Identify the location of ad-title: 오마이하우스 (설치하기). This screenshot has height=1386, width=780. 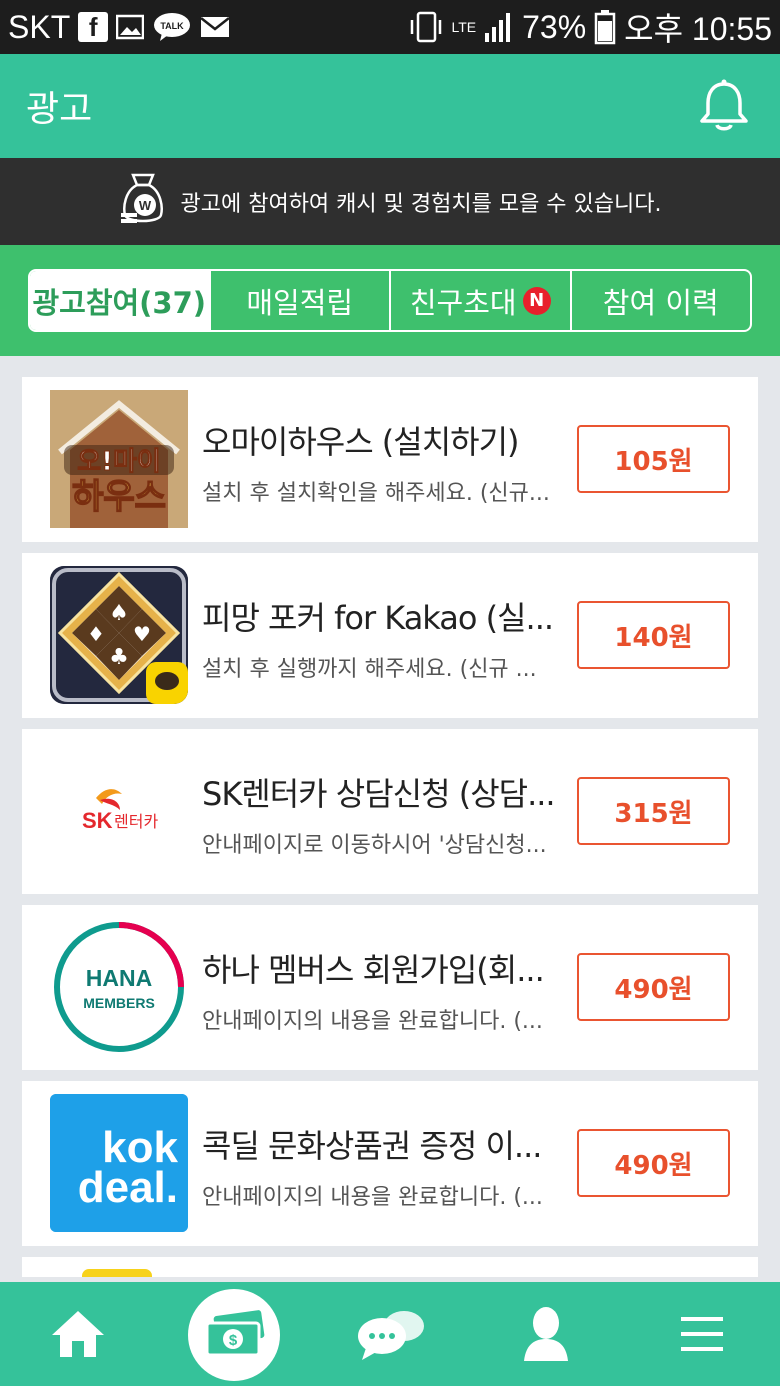
(361, 442).